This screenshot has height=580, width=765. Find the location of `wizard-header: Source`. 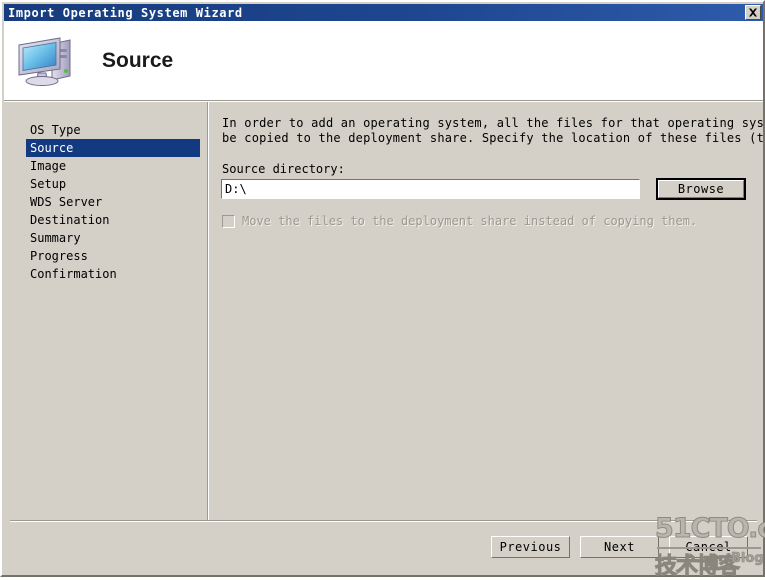

wizard-header: Source is located at coordinates (383, 60).